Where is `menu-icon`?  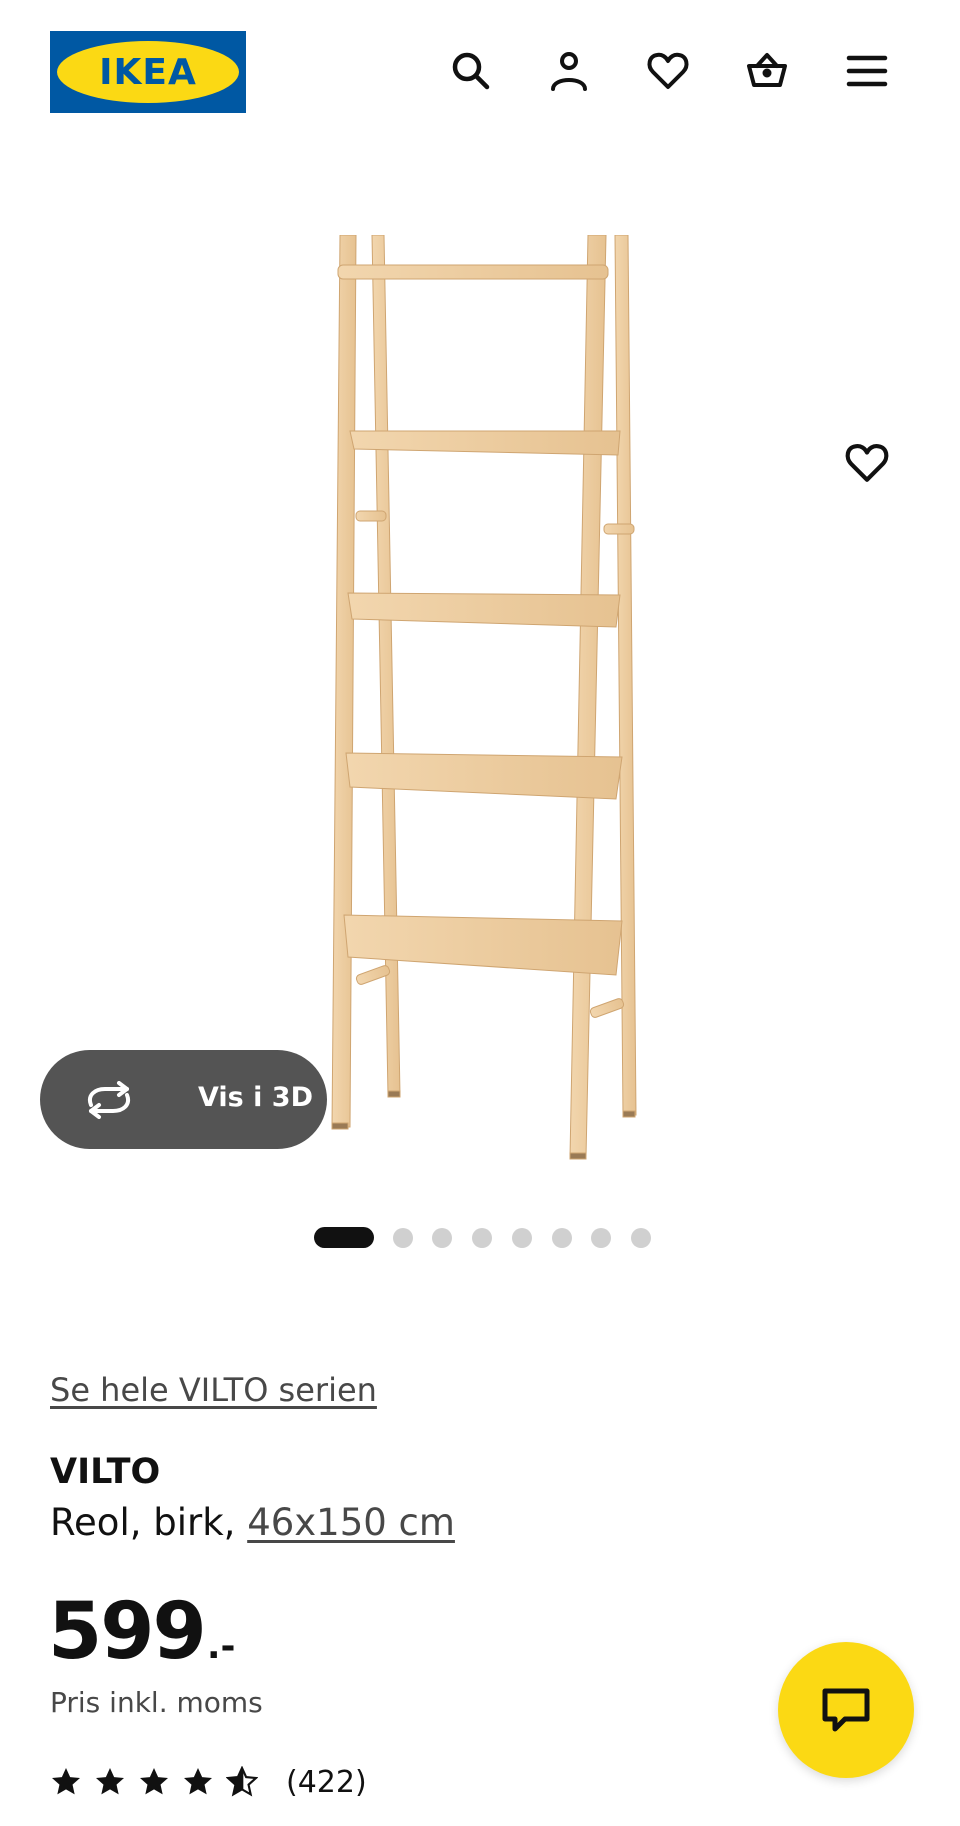 menu-icon is located at coordinates (867, 71).